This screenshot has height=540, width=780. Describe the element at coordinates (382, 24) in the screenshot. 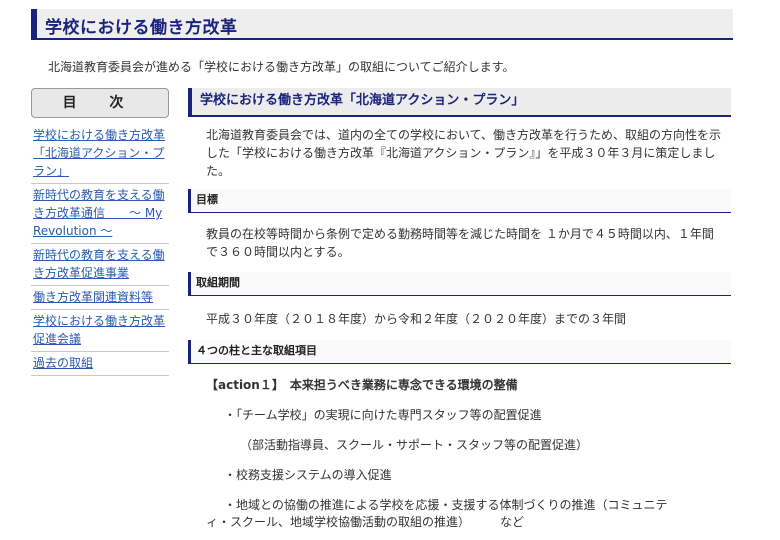

I see `page-header: 学校における働き方改革` at that location.